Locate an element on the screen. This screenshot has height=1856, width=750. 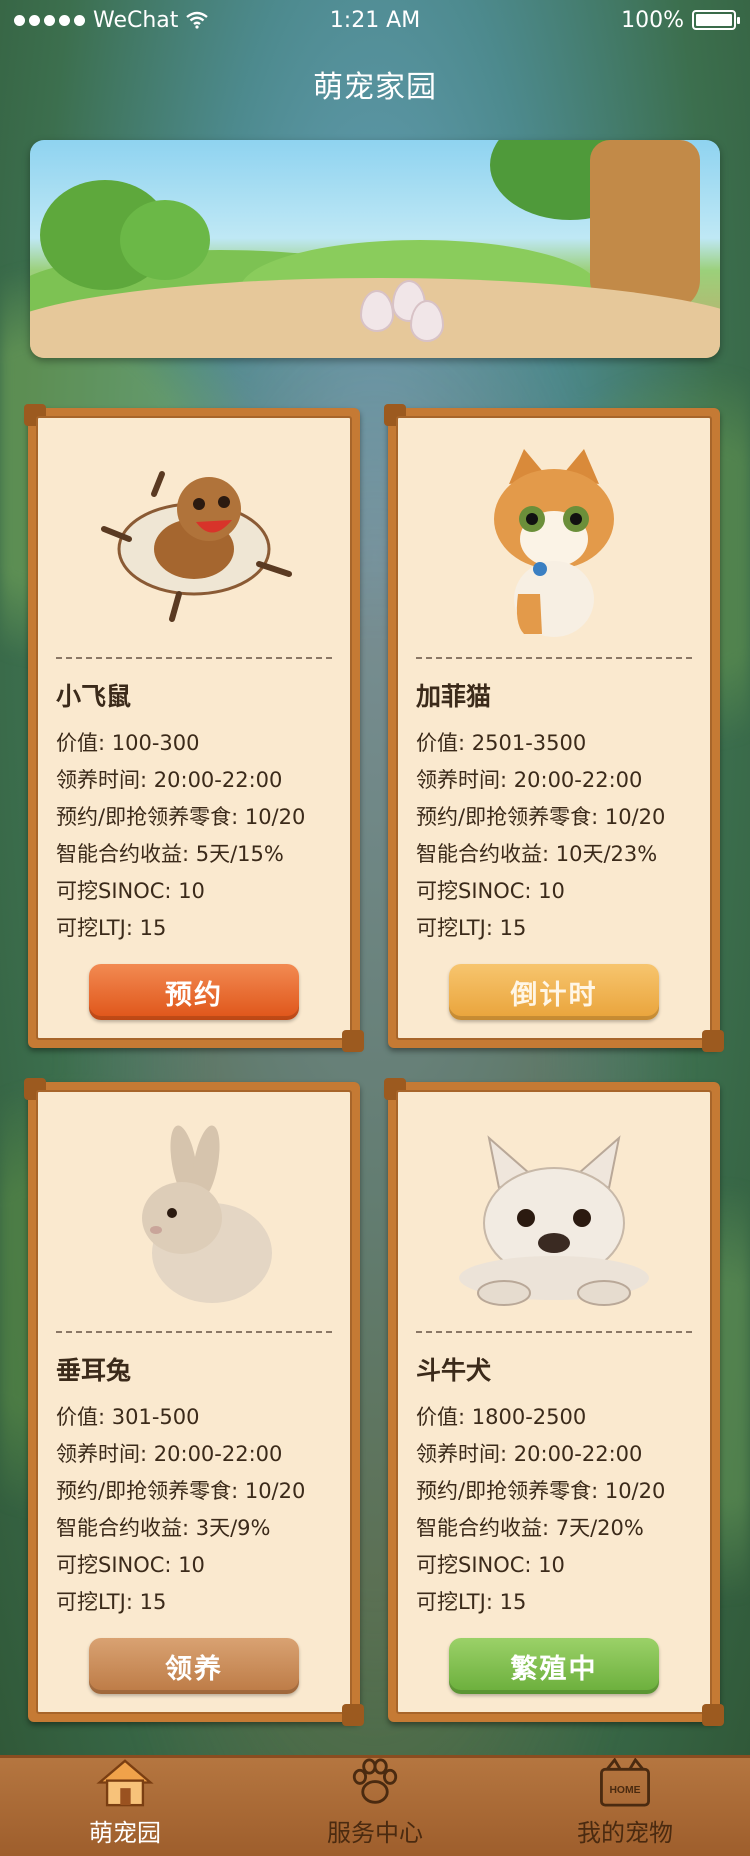
paw-icon is located at coordinates (375, 1781).